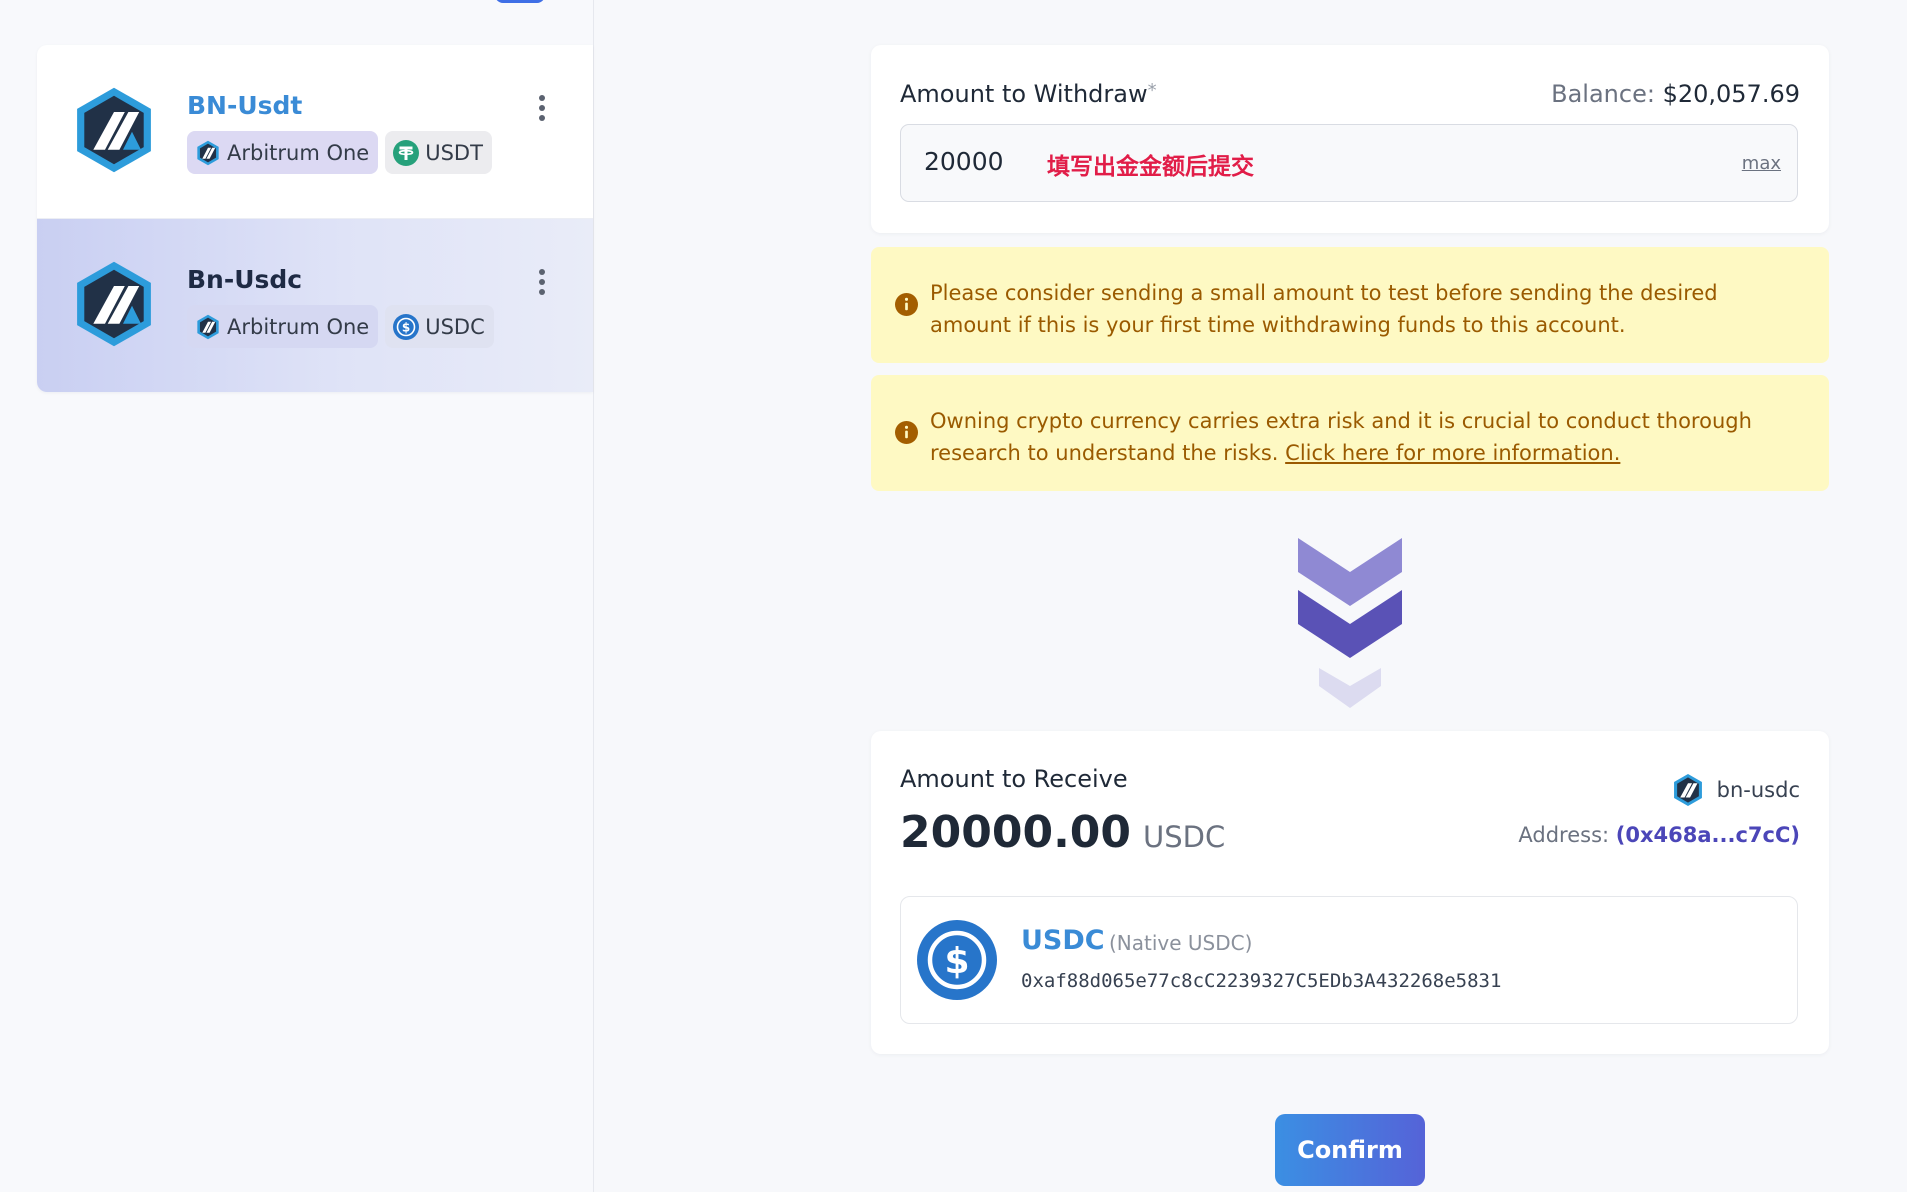  What do you see at coordinates (455, 326) in the screenshot?
I see `token-label: USDC` at bounding box center [455, 326].